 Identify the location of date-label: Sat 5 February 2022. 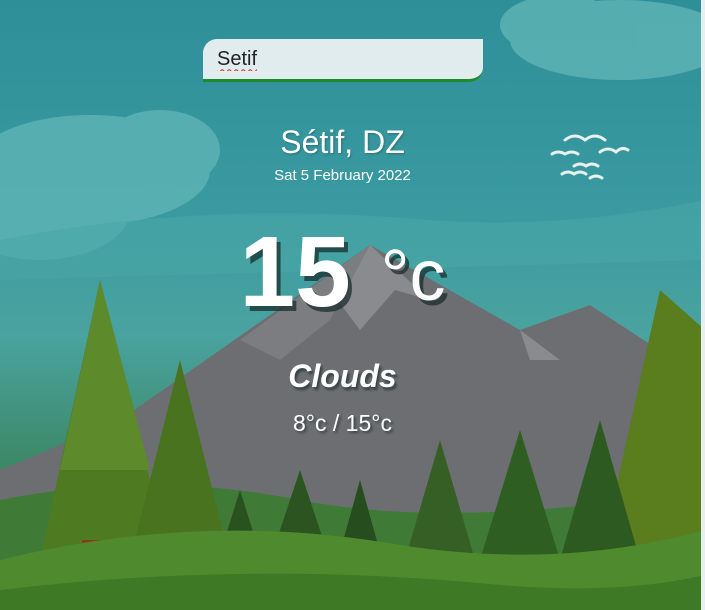
(342, 175).